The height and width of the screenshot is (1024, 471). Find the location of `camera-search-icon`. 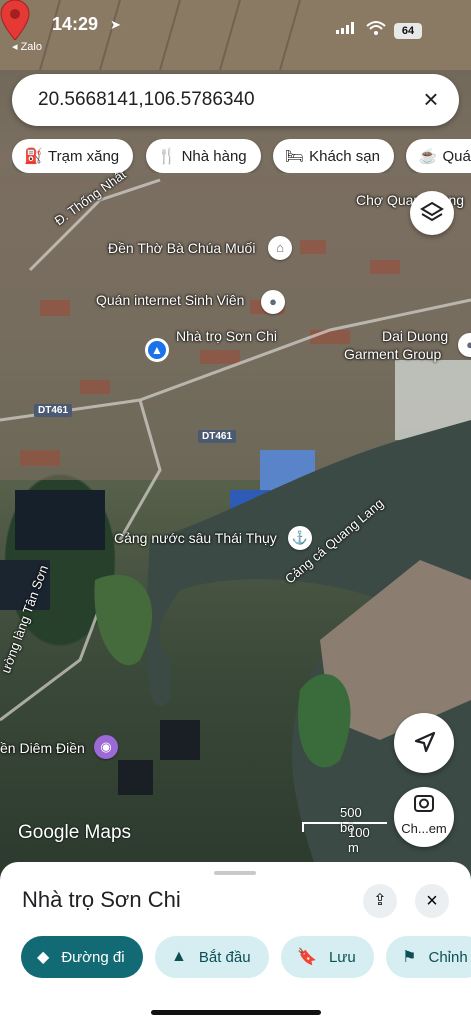

camera-search-icon is located at coordinates (424, 803).